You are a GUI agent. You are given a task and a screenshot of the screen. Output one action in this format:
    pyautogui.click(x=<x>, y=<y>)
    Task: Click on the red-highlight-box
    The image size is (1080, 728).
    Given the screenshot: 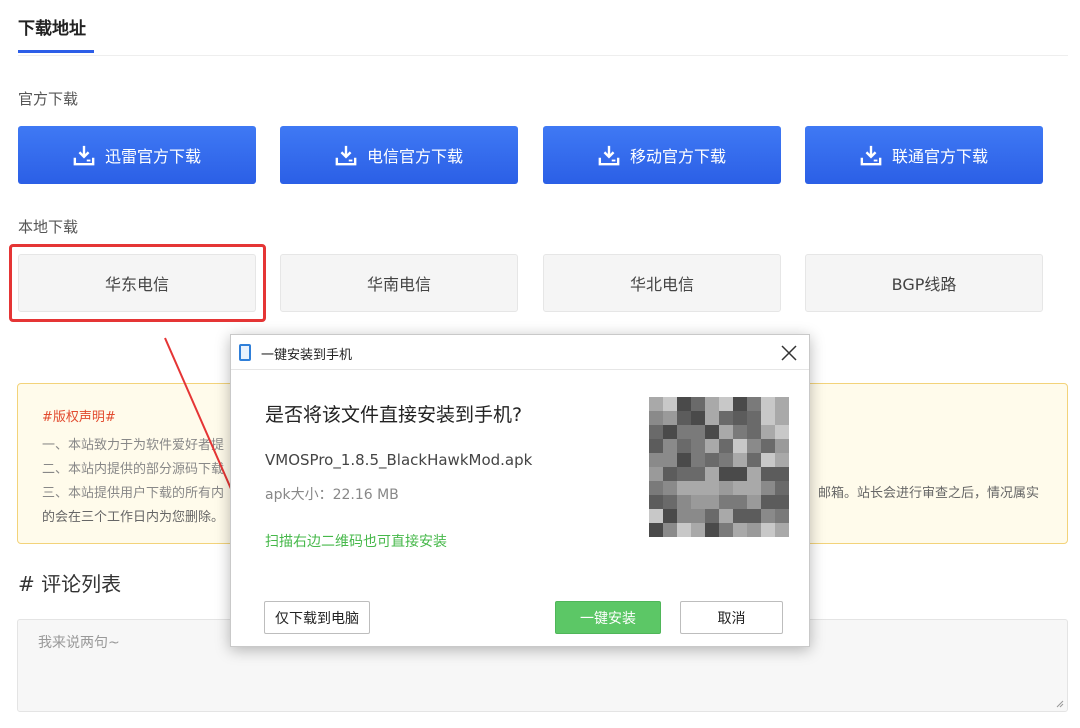 What is the action you would take?
    pyautogui.click(x=137, y=283)
    